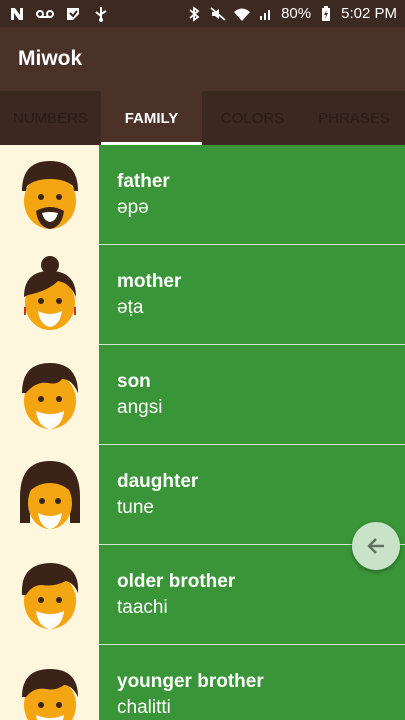  Describe the element at coordinates (144, 707) in the screenshot. I see `word-miwok: chalitti` at that location.